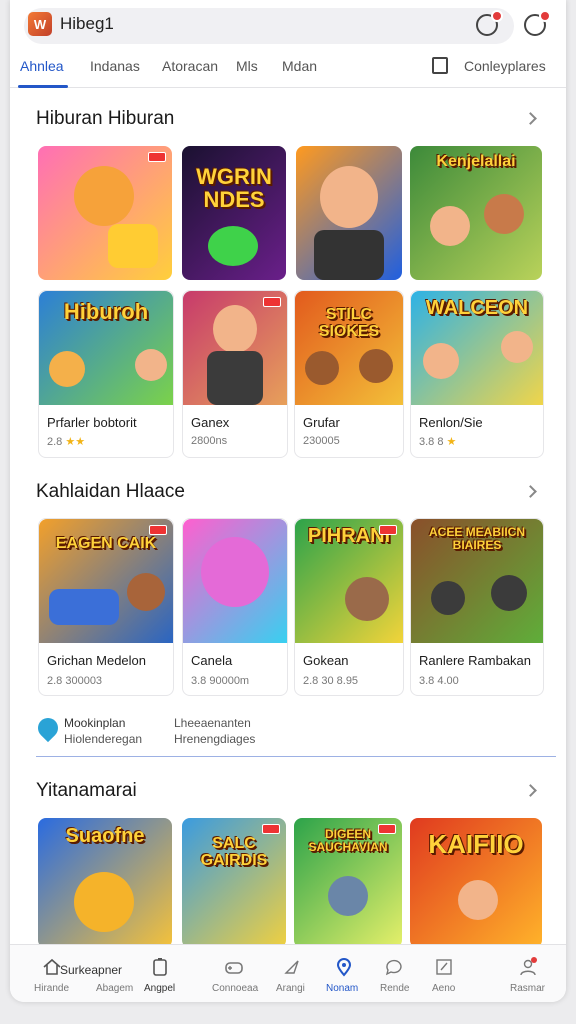 The image size is (576, 1024). What do you see at coordinates (234, 213) in the screenshot?
I see `game-tile: WGRIN NDES` at bounding box center [234, 213].